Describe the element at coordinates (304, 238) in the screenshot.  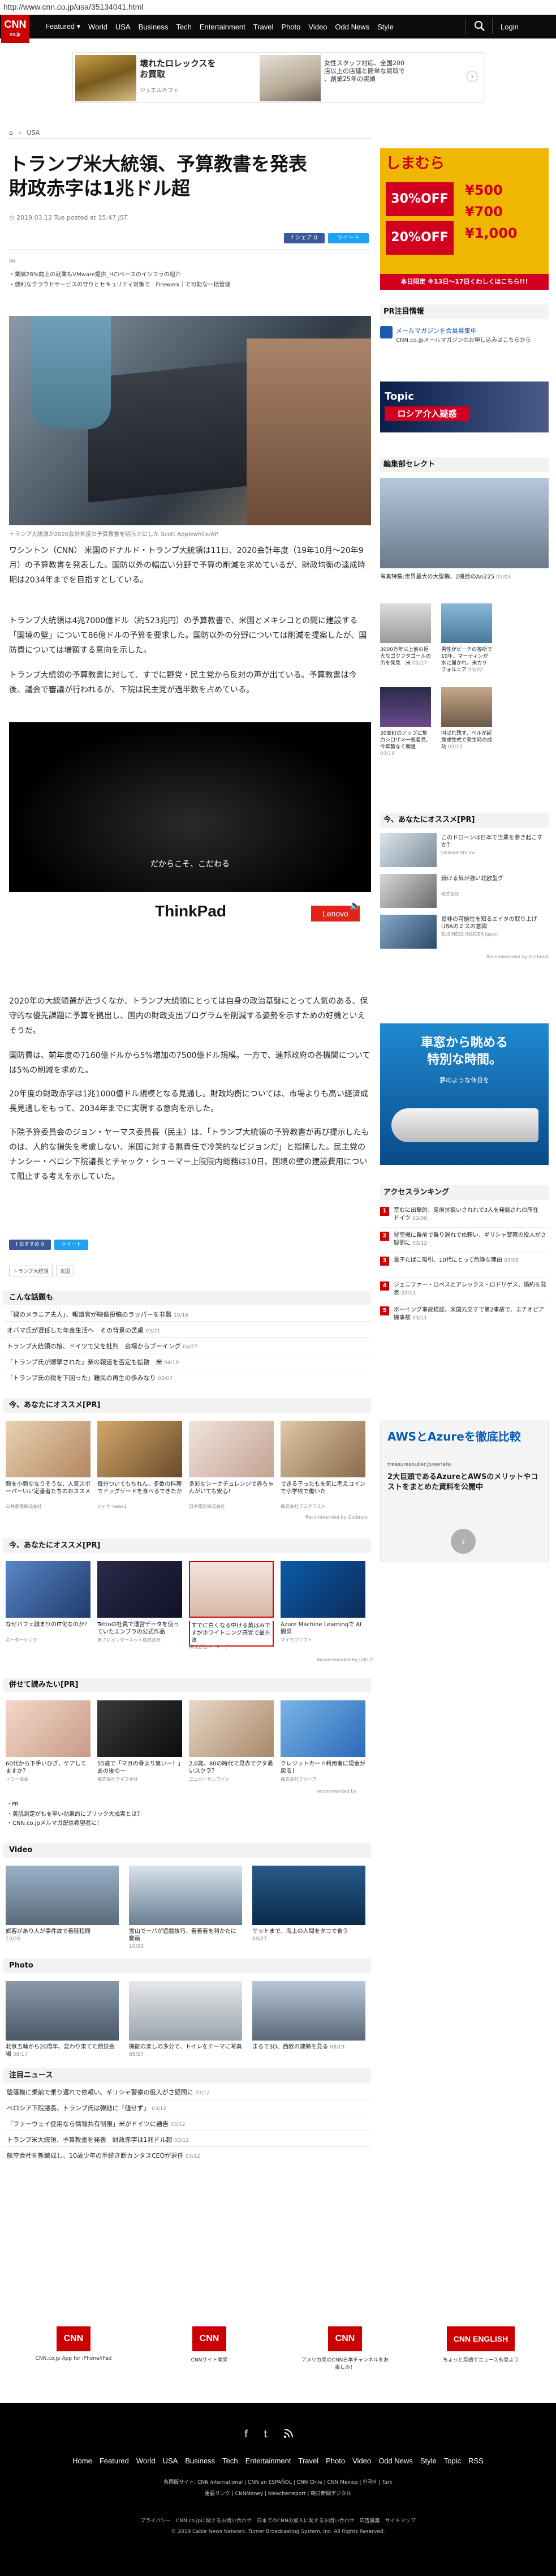
I see `facebook-share-button: f シェア 0` at that location.